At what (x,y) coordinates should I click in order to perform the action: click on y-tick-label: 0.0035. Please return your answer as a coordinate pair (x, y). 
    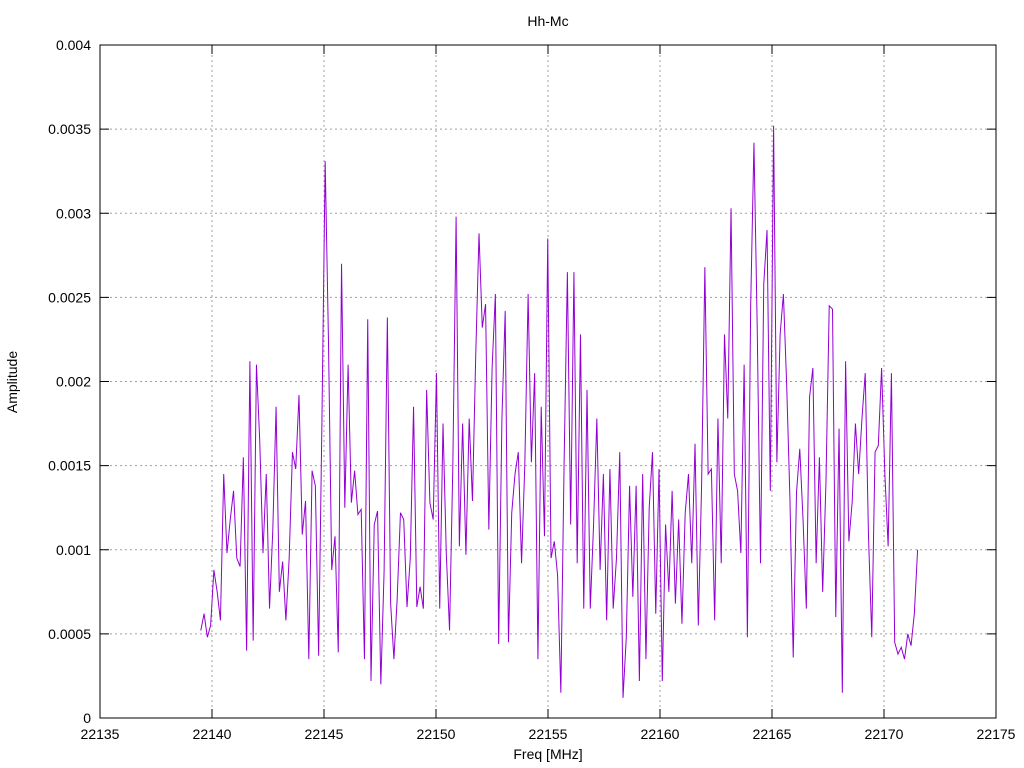
    Looking at the image, I should click on (69, 129).